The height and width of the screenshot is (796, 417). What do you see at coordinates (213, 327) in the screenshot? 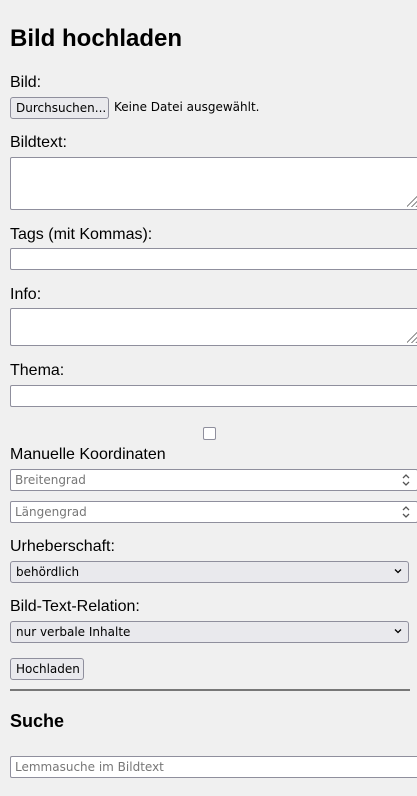
I see `info-textarea` at bounding box center [213, 327].